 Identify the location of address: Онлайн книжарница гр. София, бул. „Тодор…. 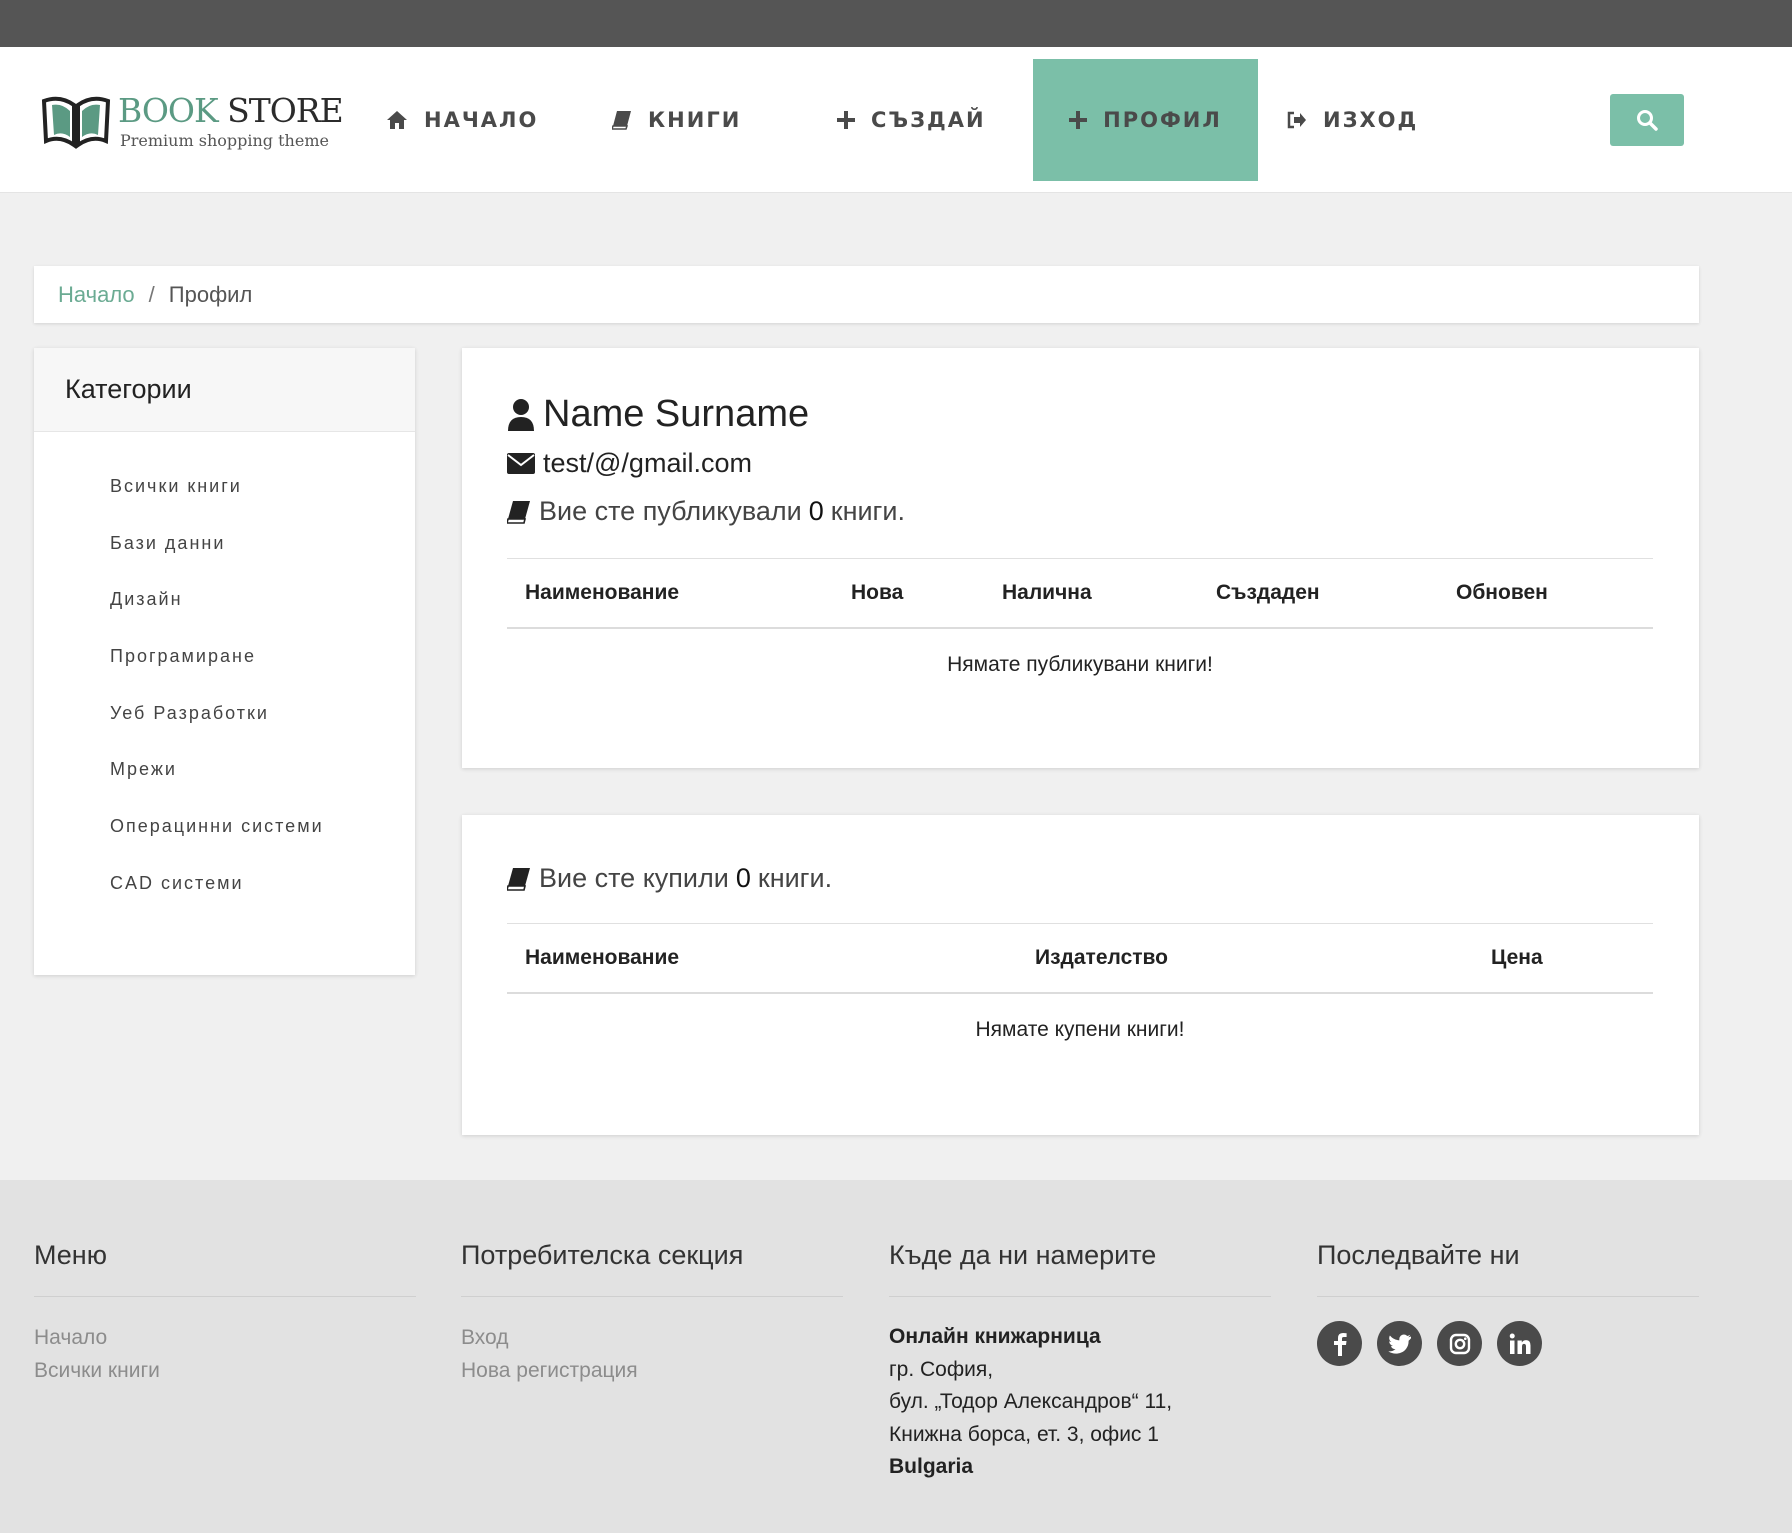
(1080, 1402).